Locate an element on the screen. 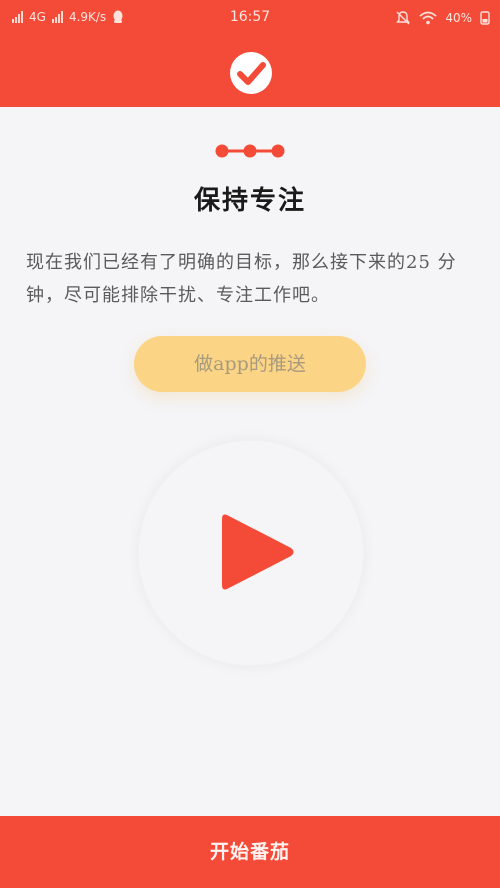  play-icon is located at coordinates (258, 552).